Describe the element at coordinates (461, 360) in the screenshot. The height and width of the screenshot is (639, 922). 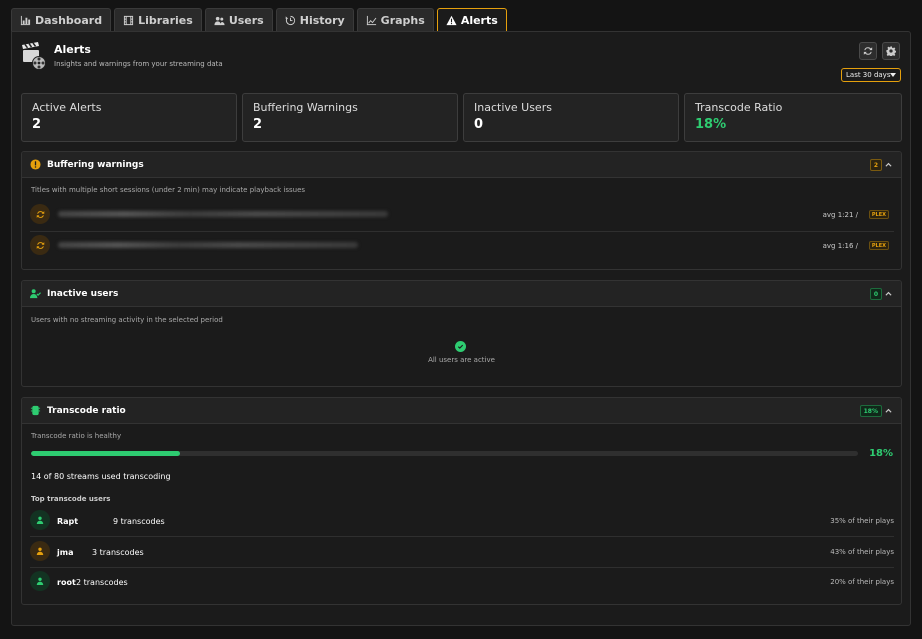
I see `empty-state-text: All users are active` at that location.